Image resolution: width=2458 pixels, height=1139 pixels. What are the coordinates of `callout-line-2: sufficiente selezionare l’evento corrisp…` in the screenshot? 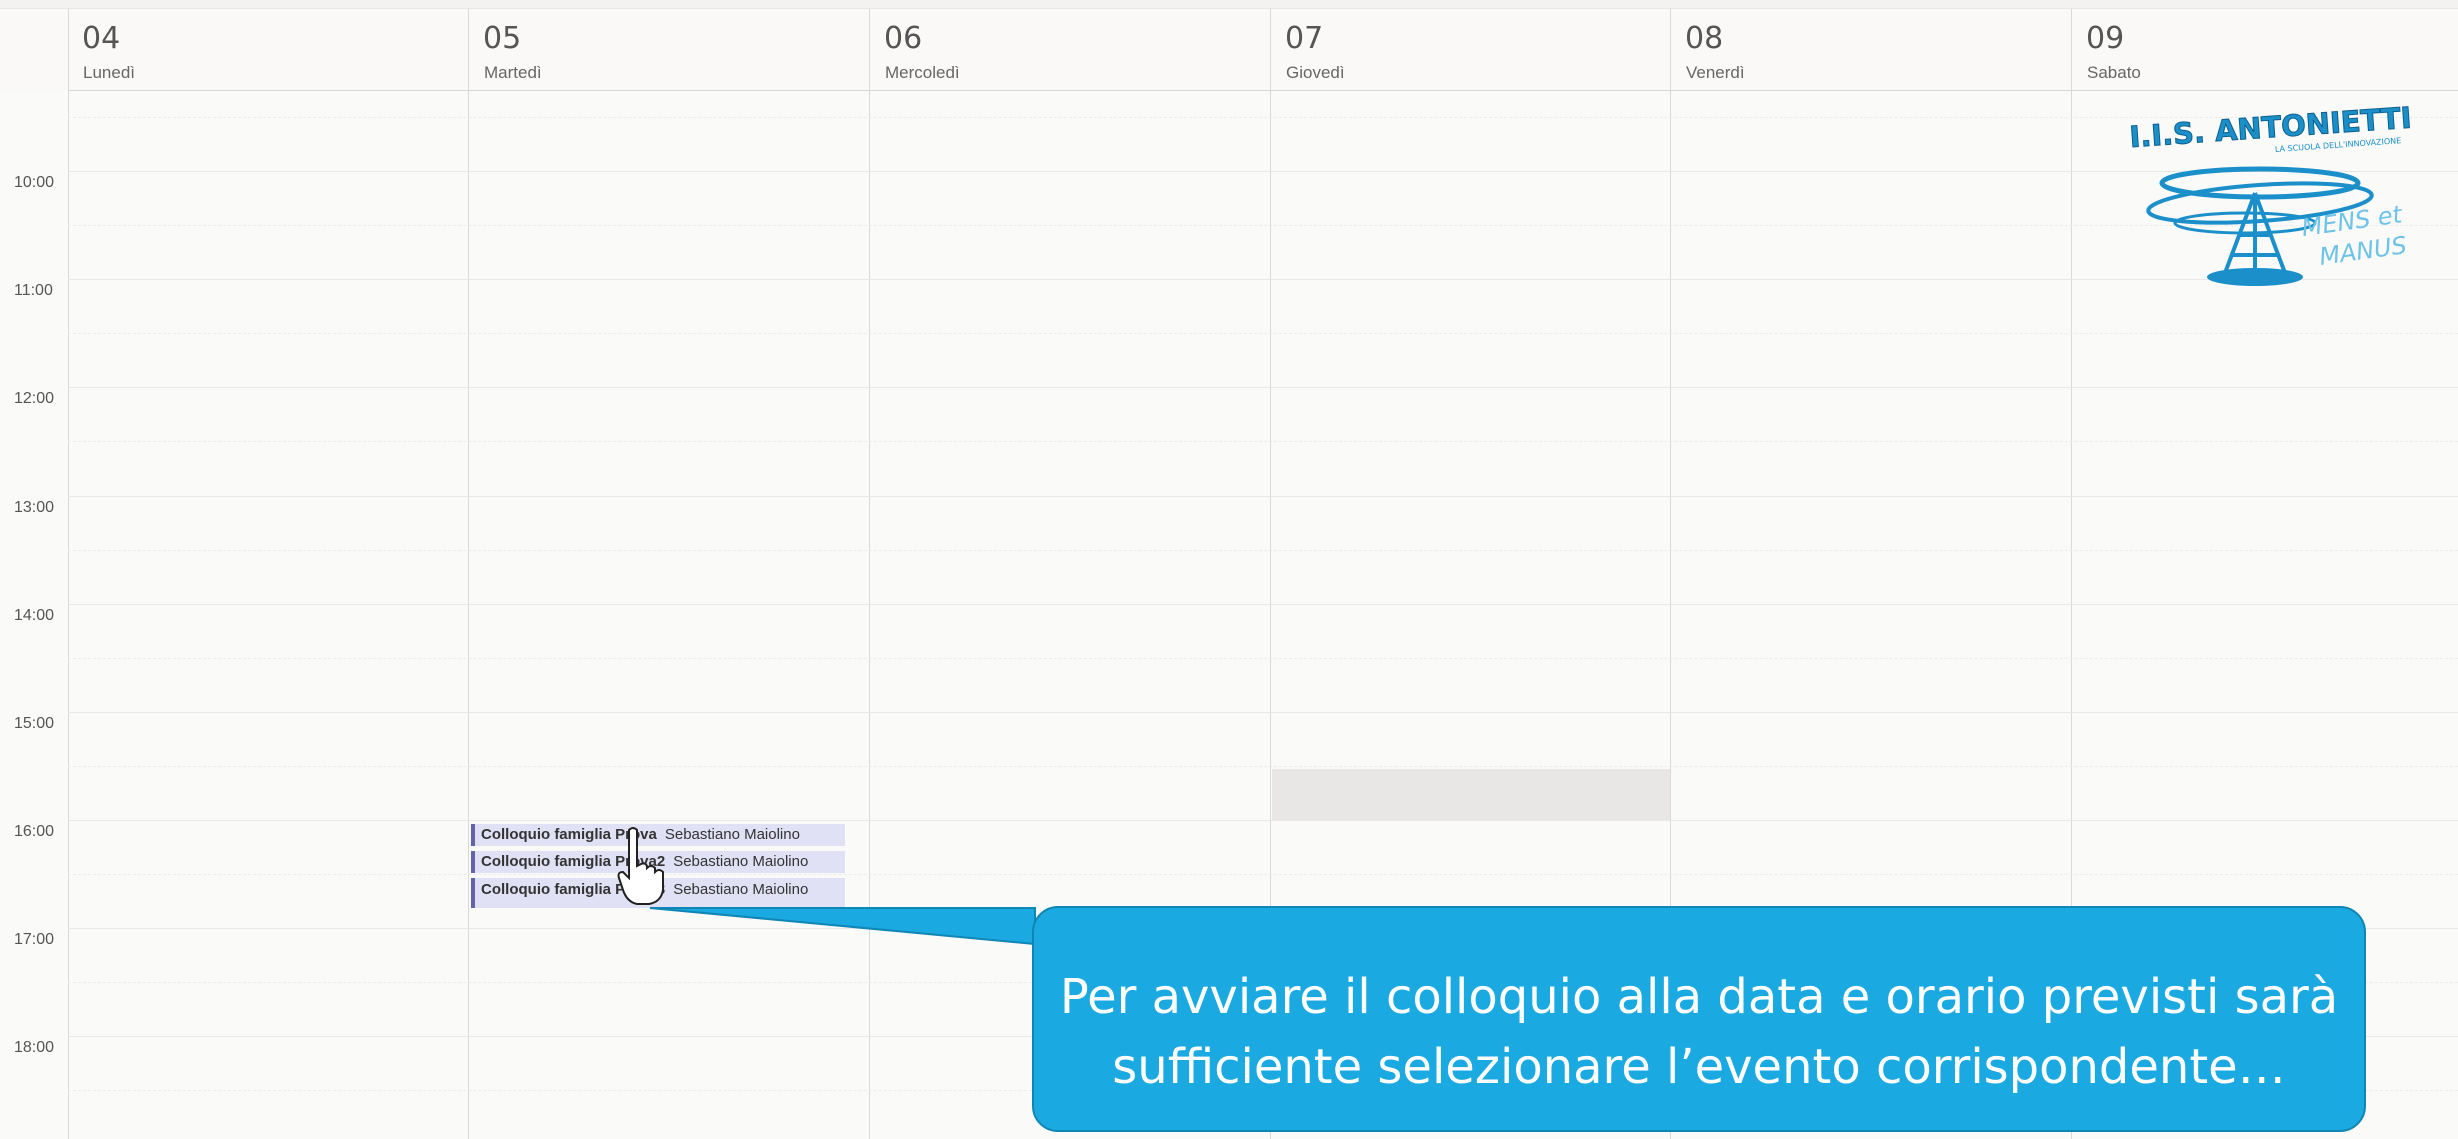 It's located at (1699, 1067).